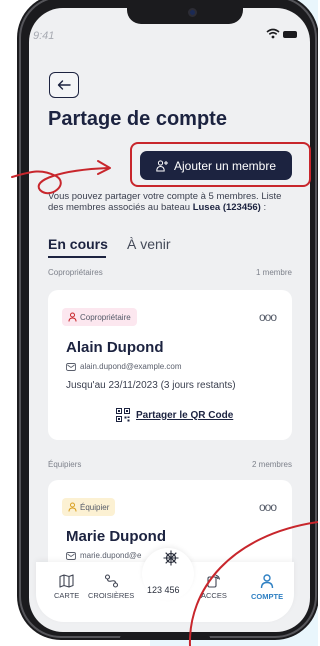 The width and height of the screenshot is (320, 646). Describe the element at coordinates (149, 244) in the screenshot. I see `tab-upcoming: À venir` at that location.